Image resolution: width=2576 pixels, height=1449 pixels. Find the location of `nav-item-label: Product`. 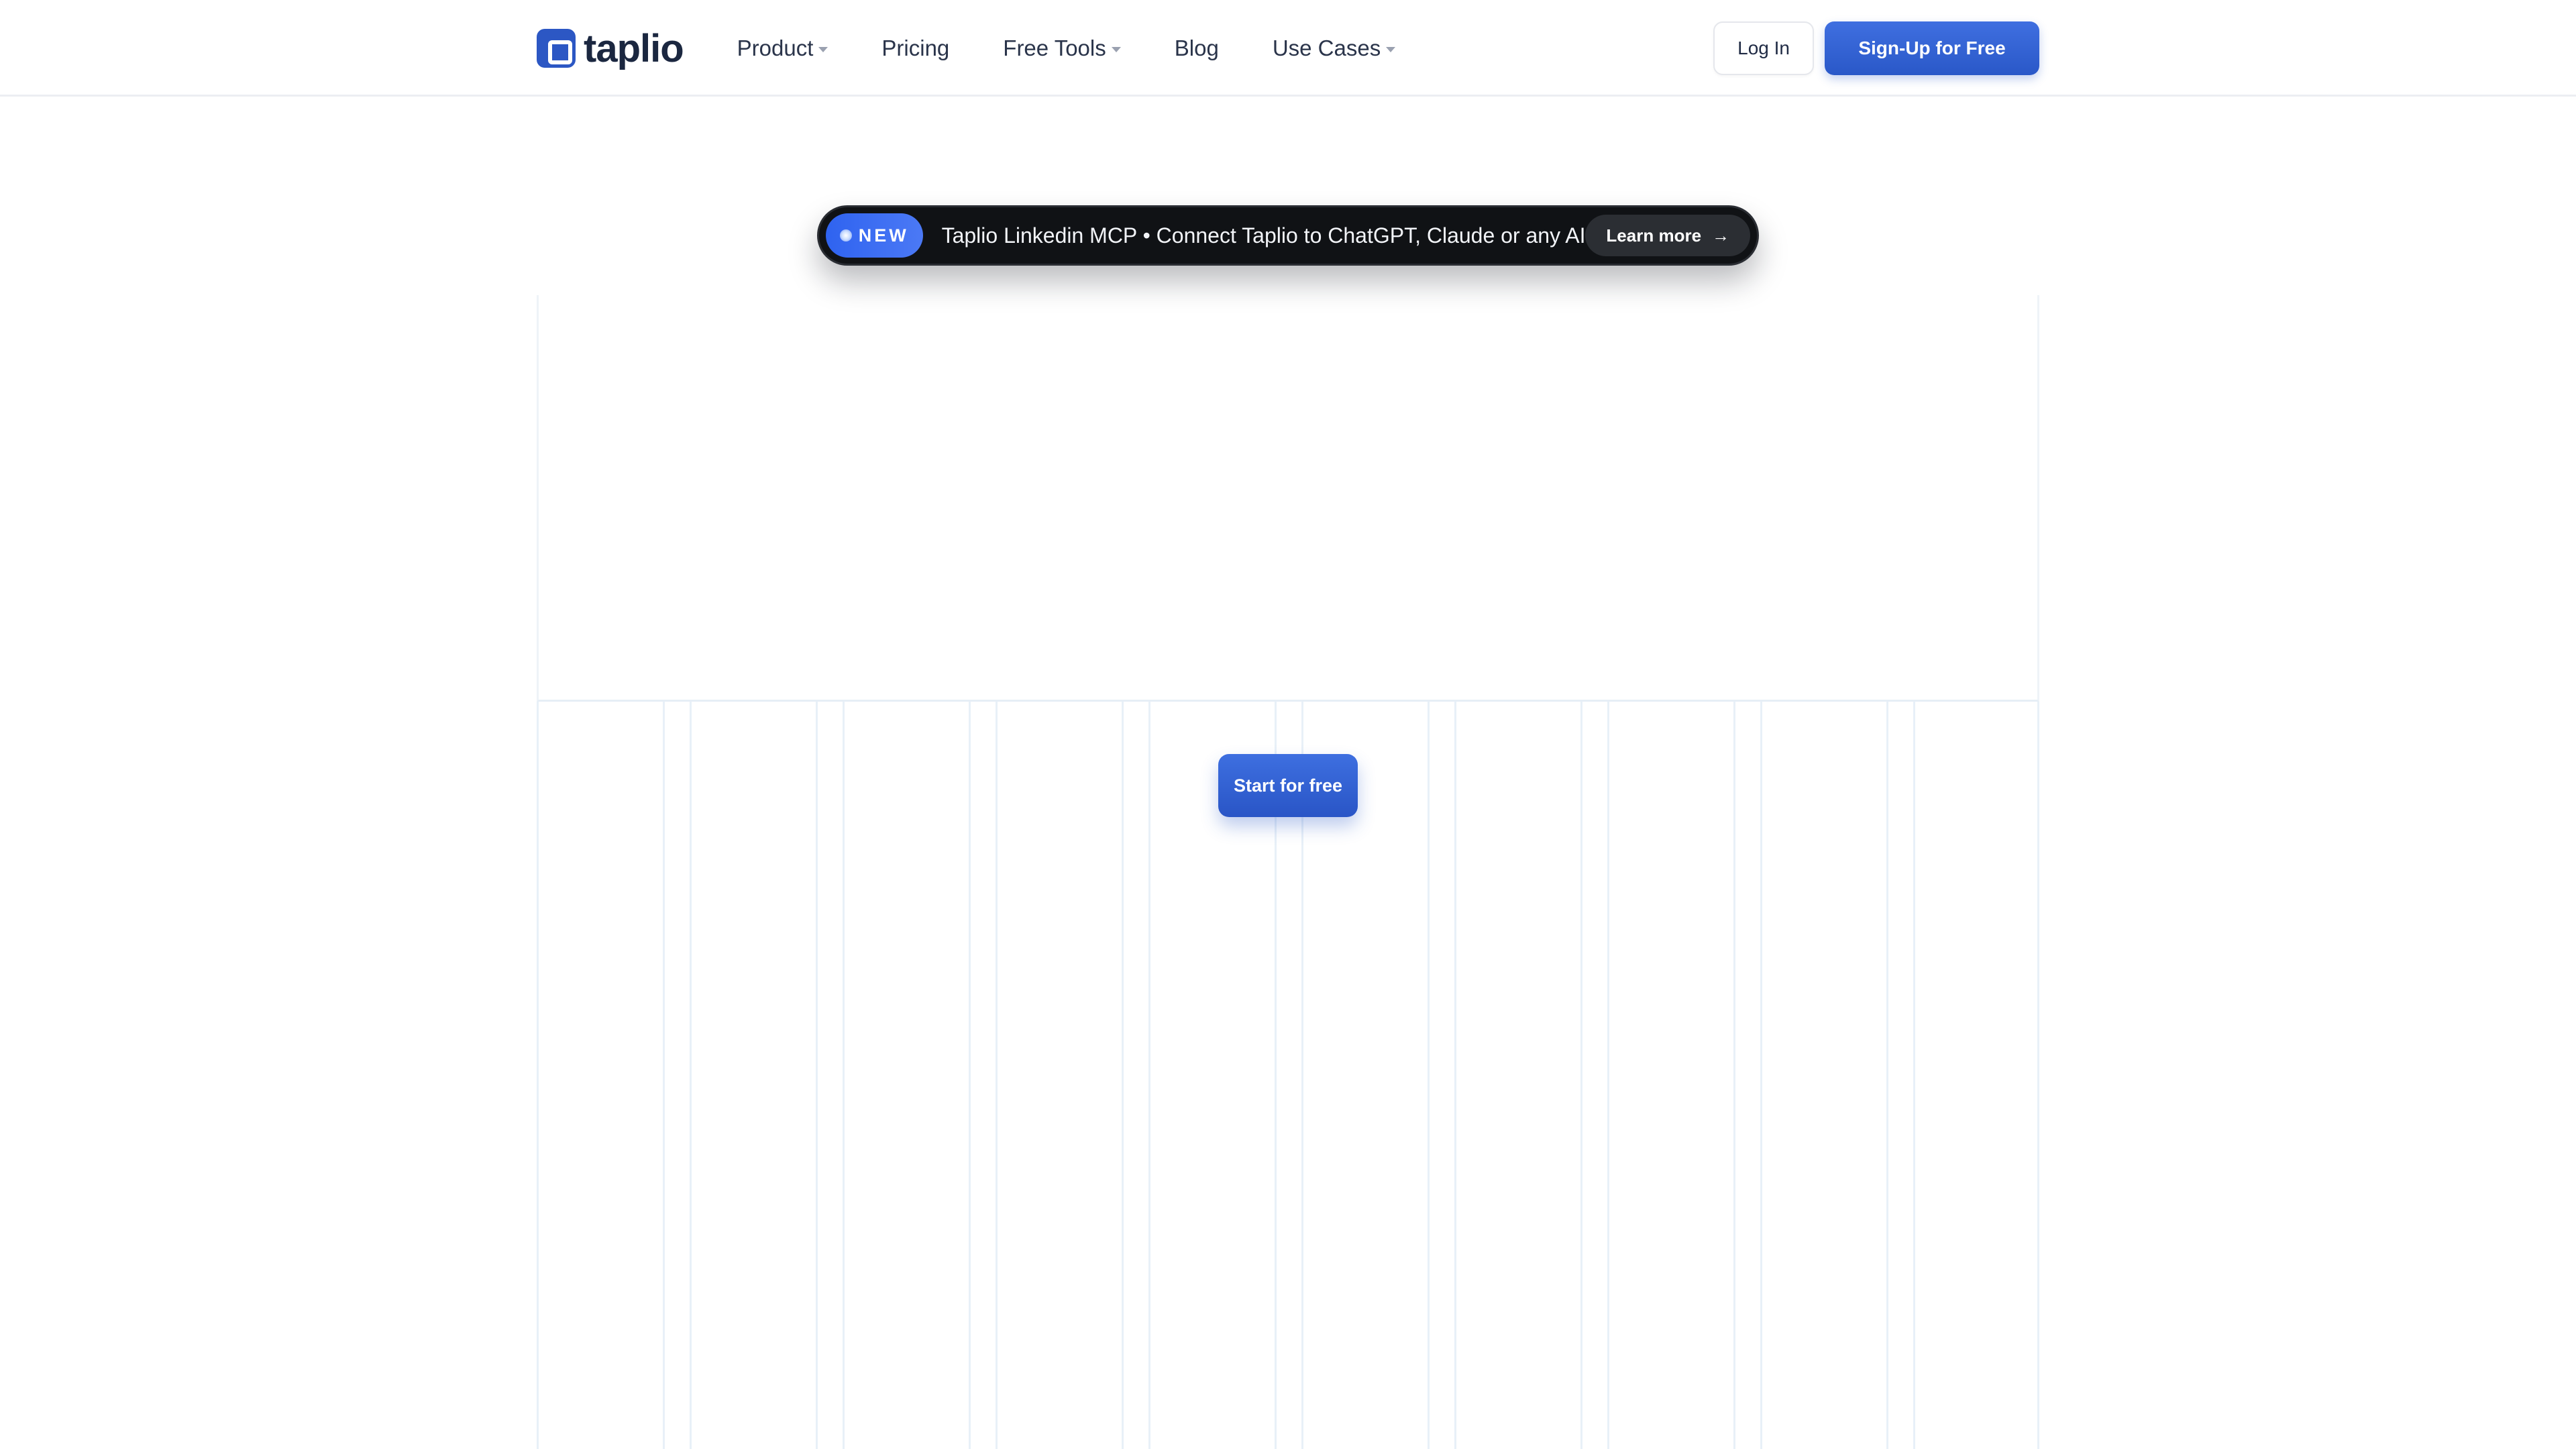

nav-item-label: Product is located at coordinates (775, 48).